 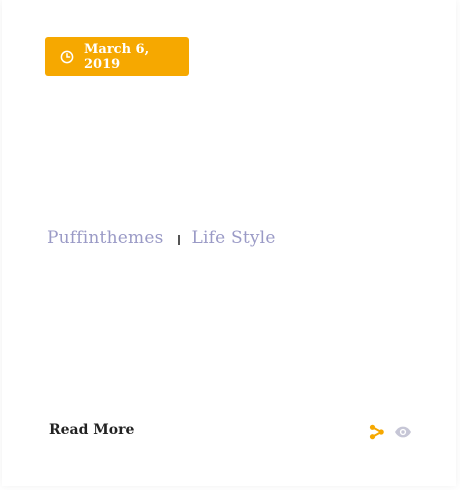 I want to click on clock-icon, so click(x=67, y=57).